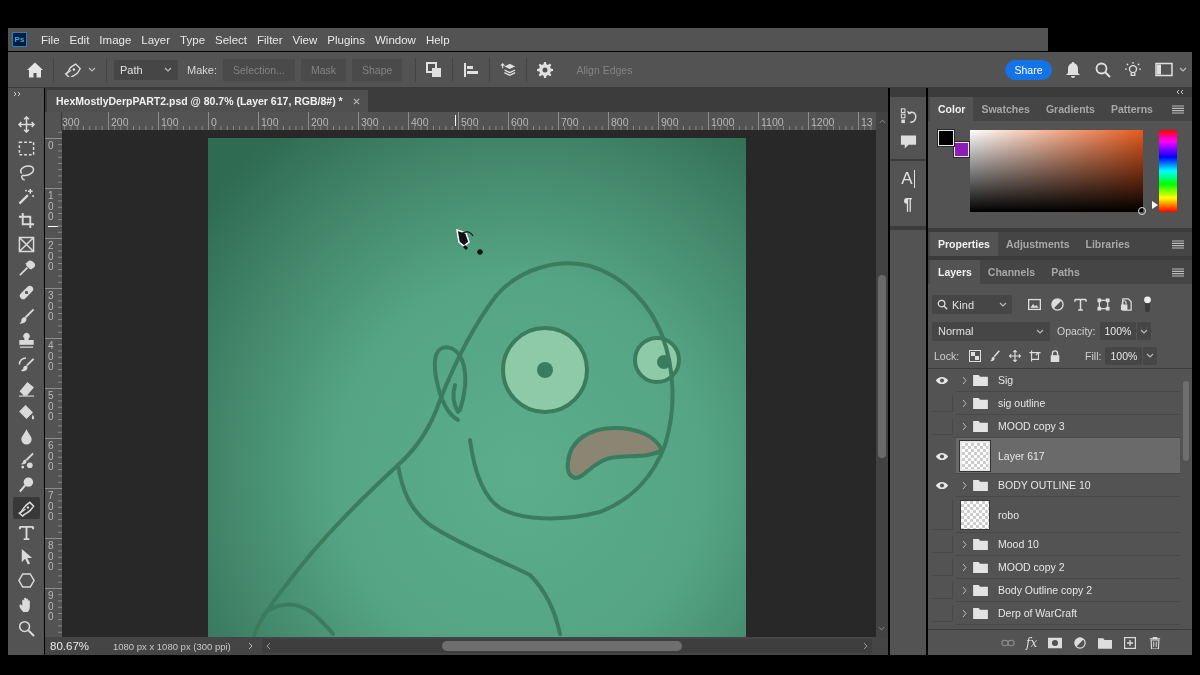  I want to click on layer-row: BODY OUTLINE 10, so click(1068, 485).